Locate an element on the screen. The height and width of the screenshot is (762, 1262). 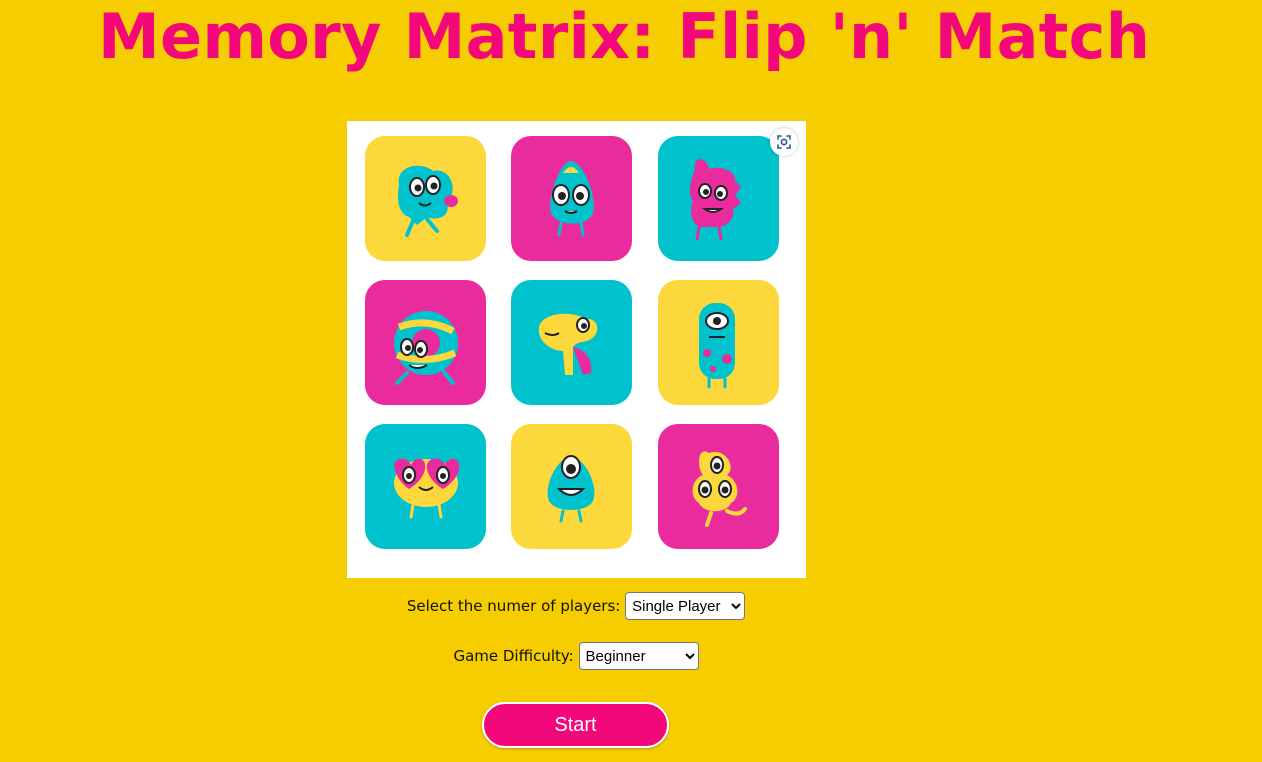
difficulty-select: Beginner is located at coordinates (638, 656).